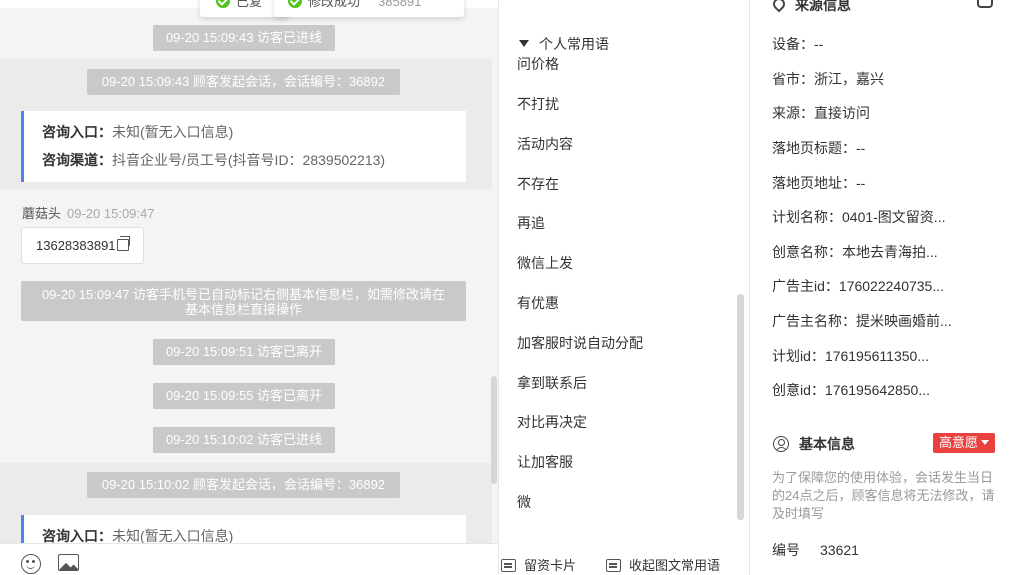 The height and width of the screenshot is (575, 1020). Describe the element at coordinates (244, 440) in the screenshot. I see `system-message: 09-20 15:10:02 访客已进线` at that location.